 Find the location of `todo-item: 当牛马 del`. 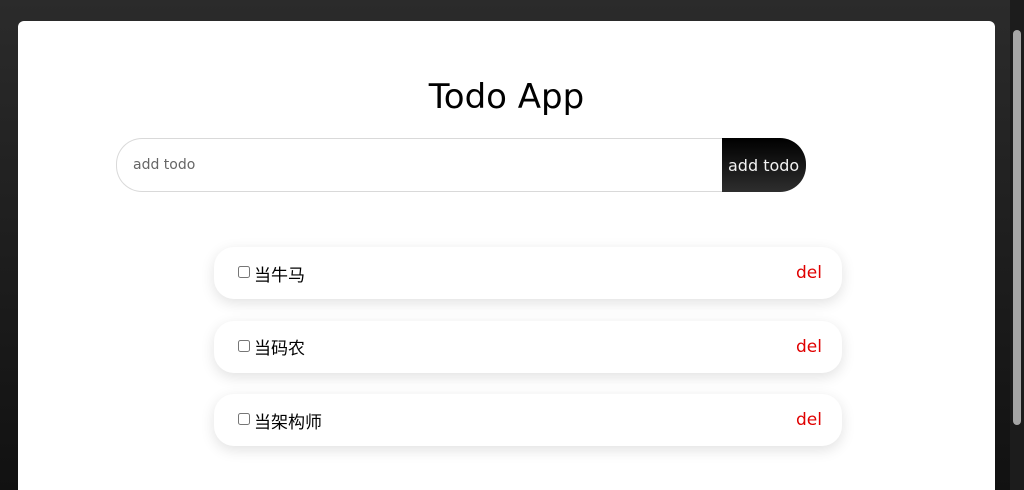

todo-item: 当牛马 del is located at coordinates (528, 273).